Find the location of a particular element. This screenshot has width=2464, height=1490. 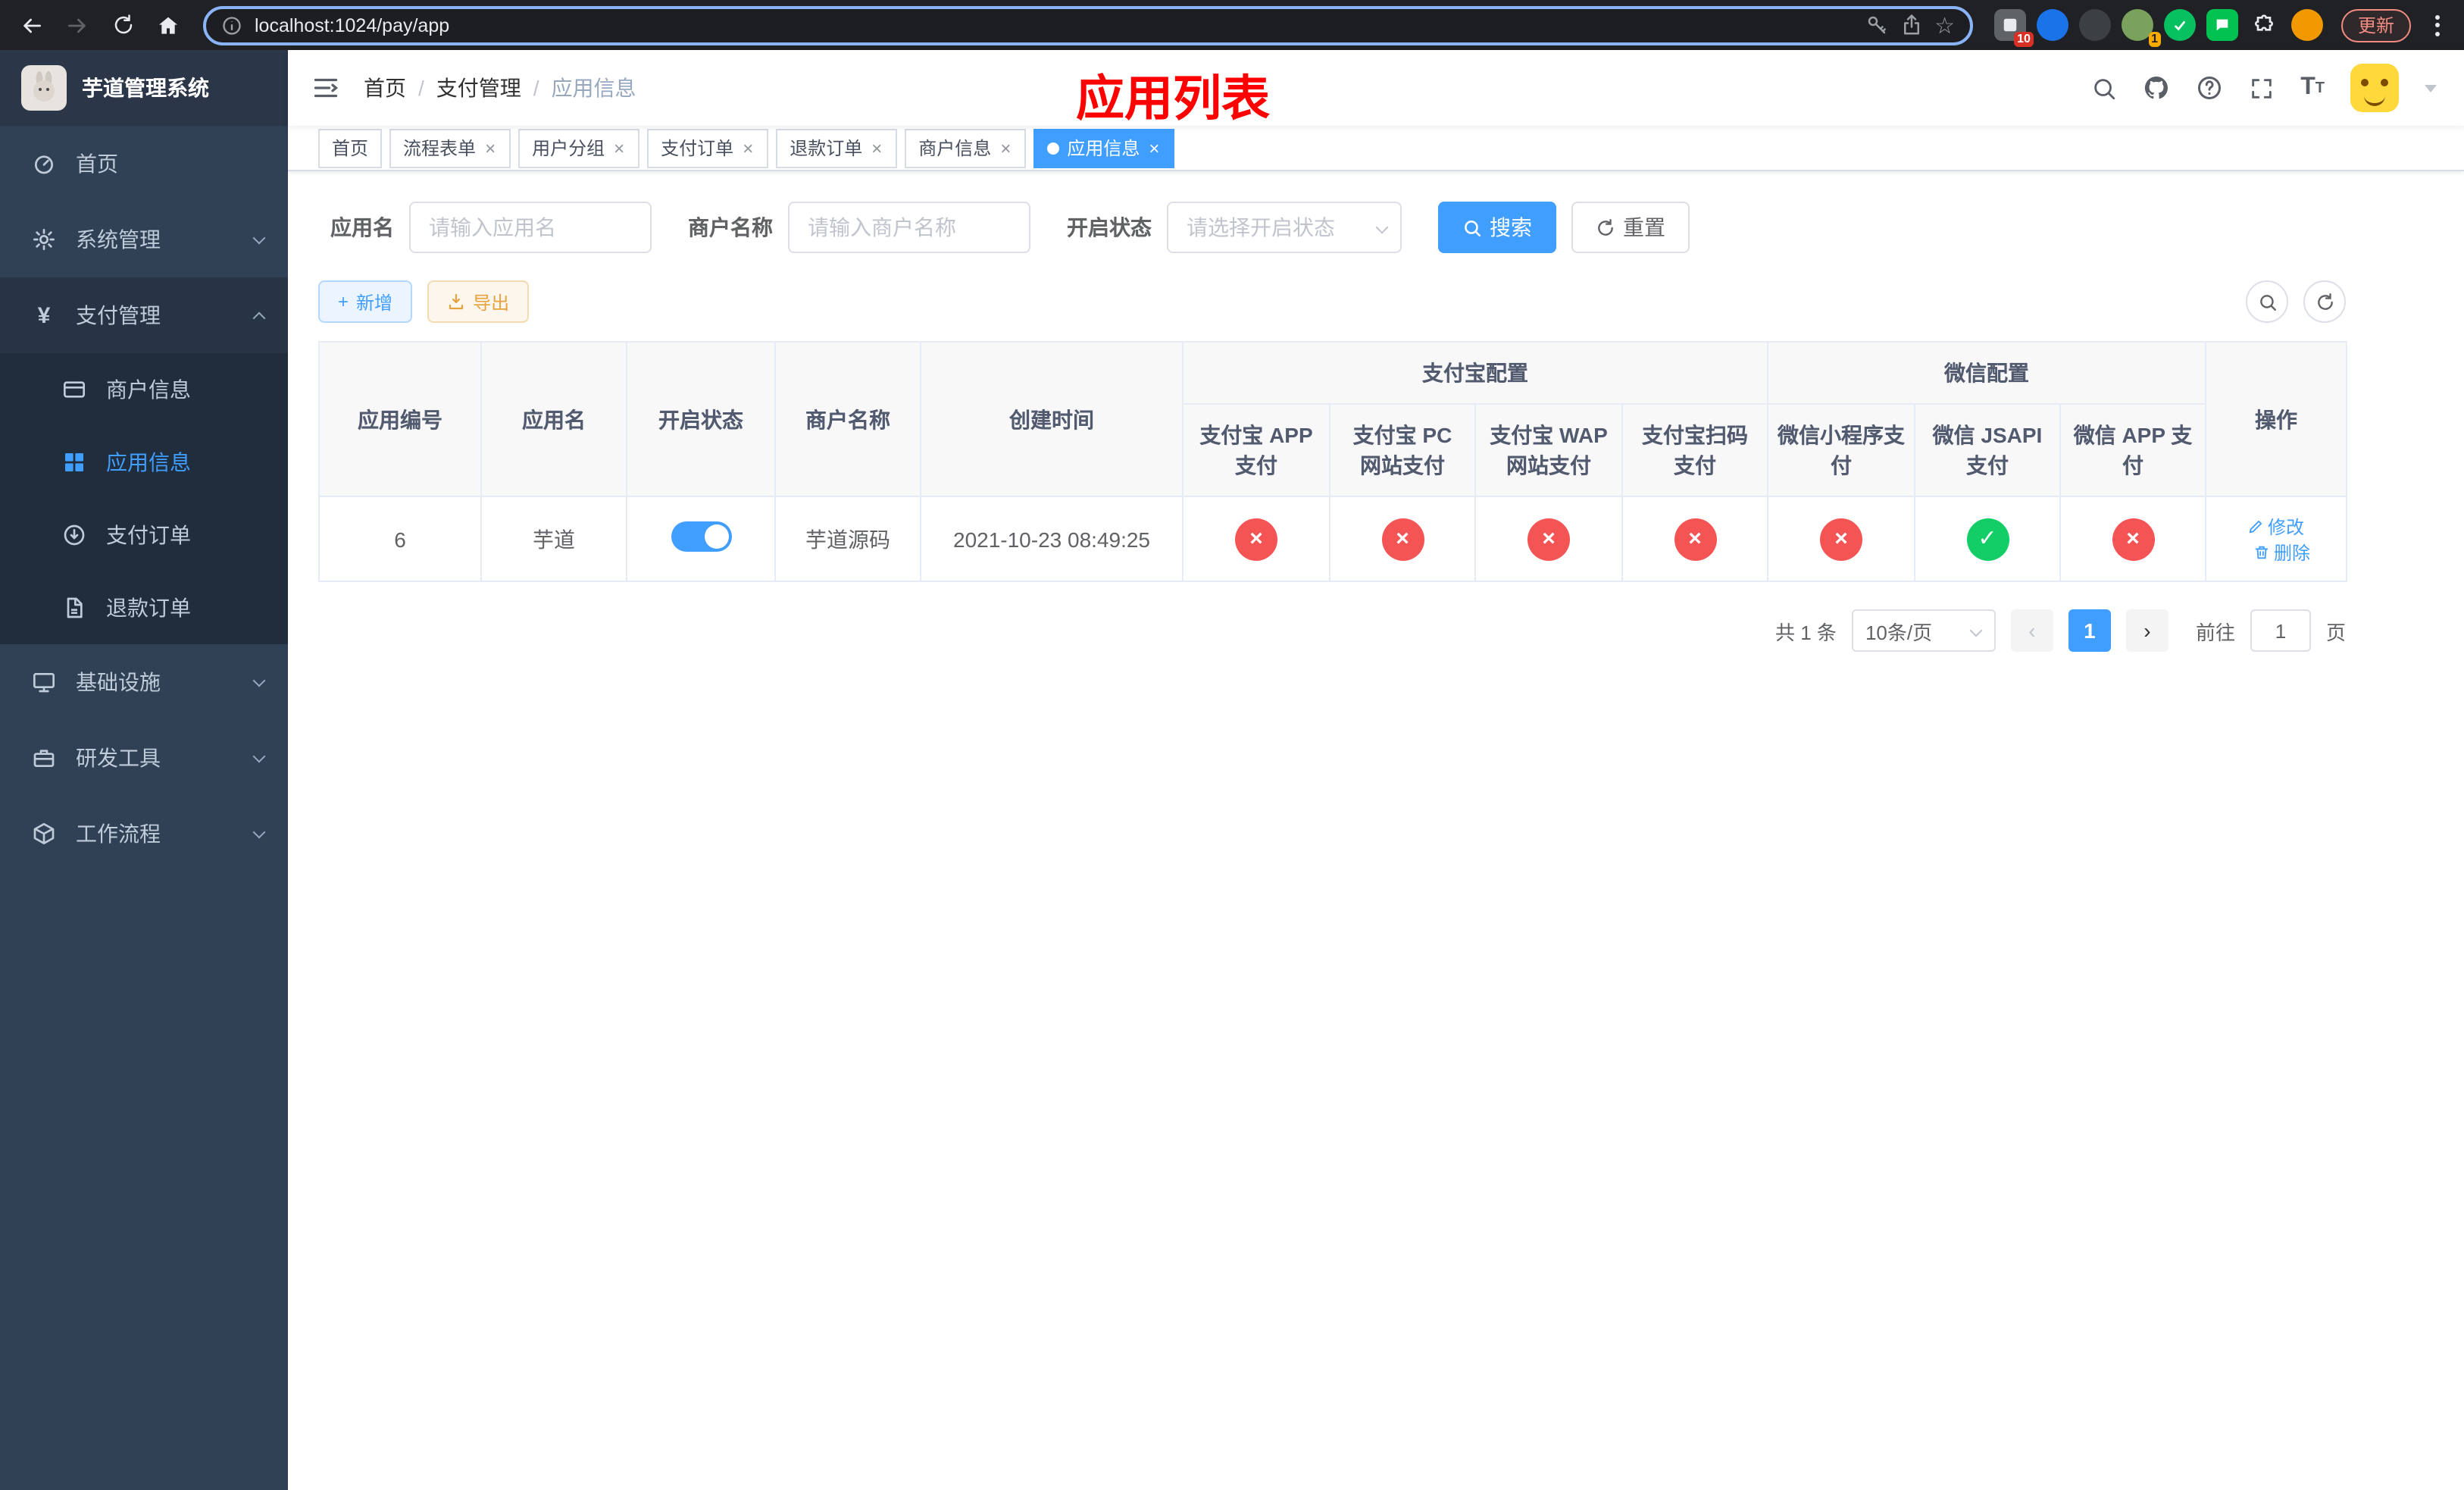

sidebar-item-merchant-info: 商户信息 is located at coordinates (144, 389).